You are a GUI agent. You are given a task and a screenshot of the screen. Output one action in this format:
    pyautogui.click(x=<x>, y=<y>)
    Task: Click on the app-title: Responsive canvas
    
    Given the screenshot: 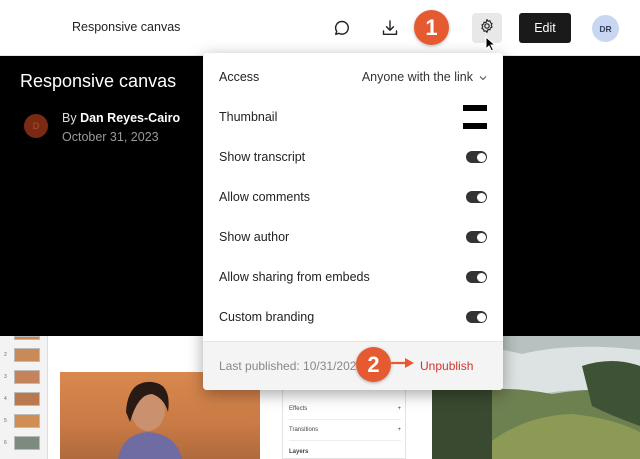 What is the action you would take?
    pyautogui.click(x=126, y=27)
    